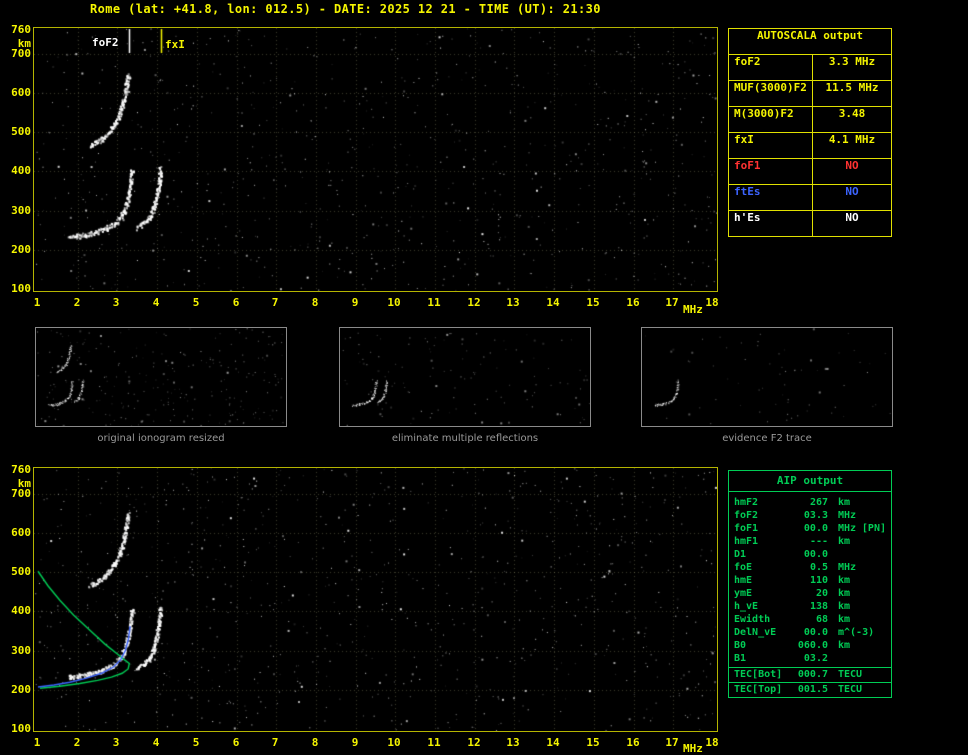  What do you see at coordinates (821, 619) in the screenshot?
I see `aip-row-value: 68` at bounding box center [821, 619].